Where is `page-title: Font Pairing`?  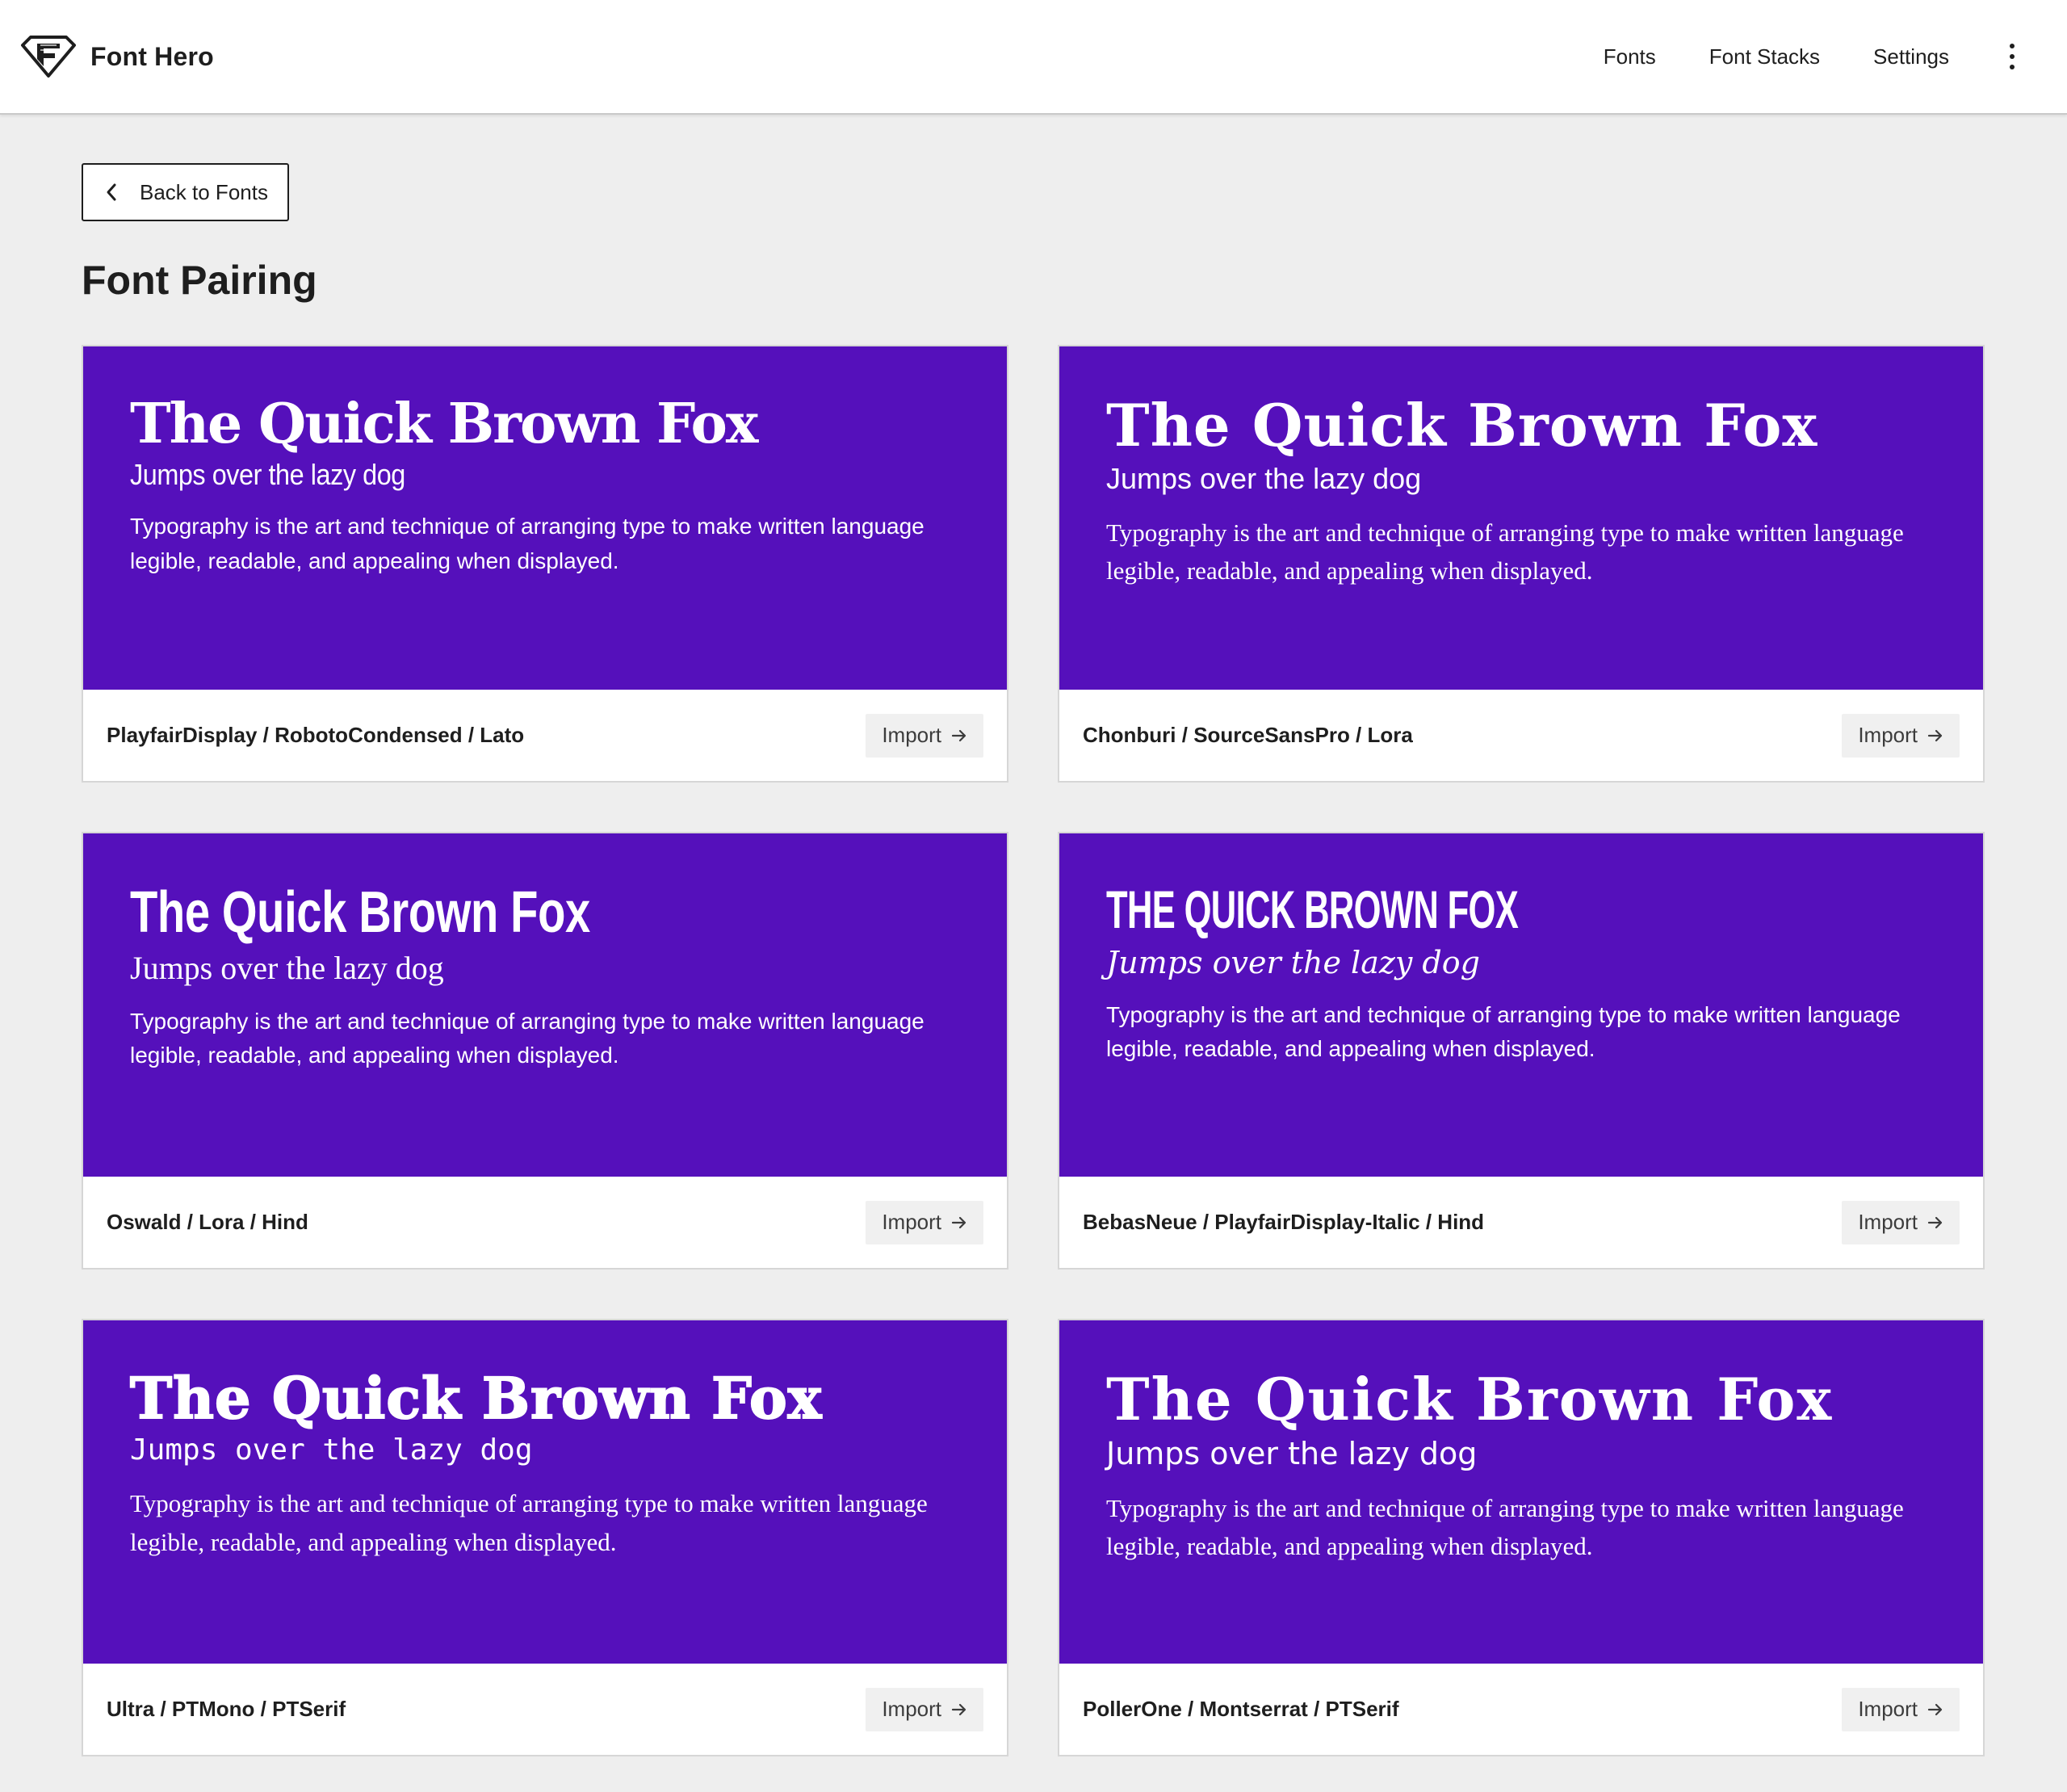
page-title: Font Pairing is located at coordinates (199, 280).